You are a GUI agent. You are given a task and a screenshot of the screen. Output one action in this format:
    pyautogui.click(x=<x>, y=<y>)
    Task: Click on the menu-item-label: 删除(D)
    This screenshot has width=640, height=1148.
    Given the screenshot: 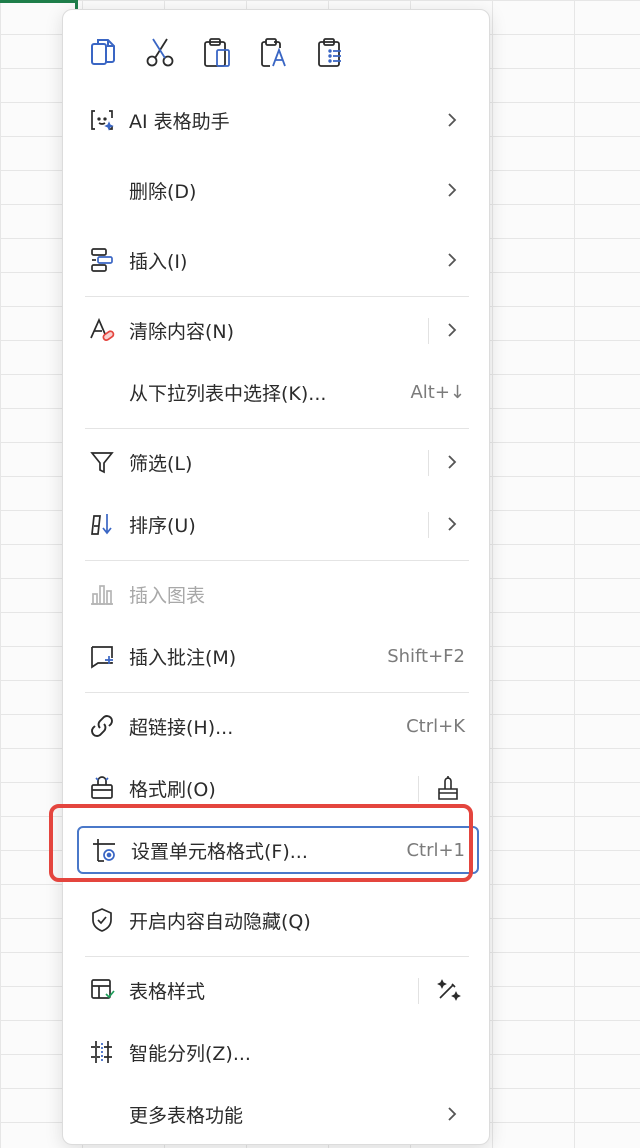 What is the action you would take?
    pyautogui.click(x=163, y=191)
    